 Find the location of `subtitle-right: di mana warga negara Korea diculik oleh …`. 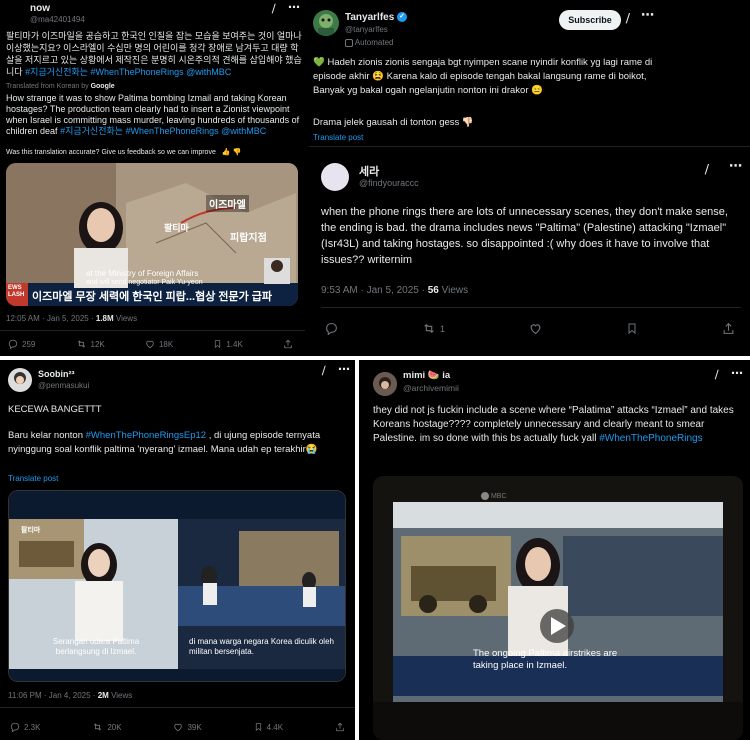

subtitle-right: di mana warga negara Korea diculik oleh … is located at coordinates (261, 646).